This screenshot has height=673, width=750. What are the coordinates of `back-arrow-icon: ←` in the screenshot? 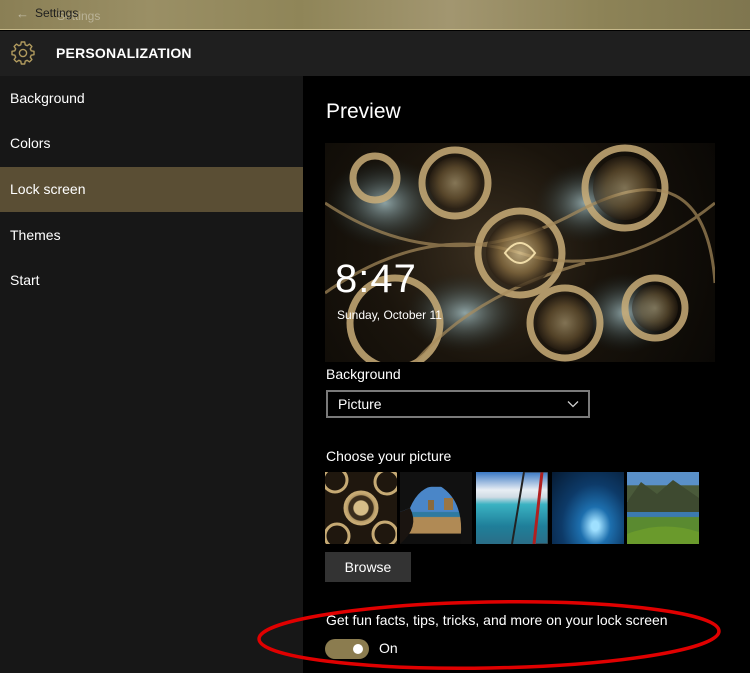 It's located at (22, 13).